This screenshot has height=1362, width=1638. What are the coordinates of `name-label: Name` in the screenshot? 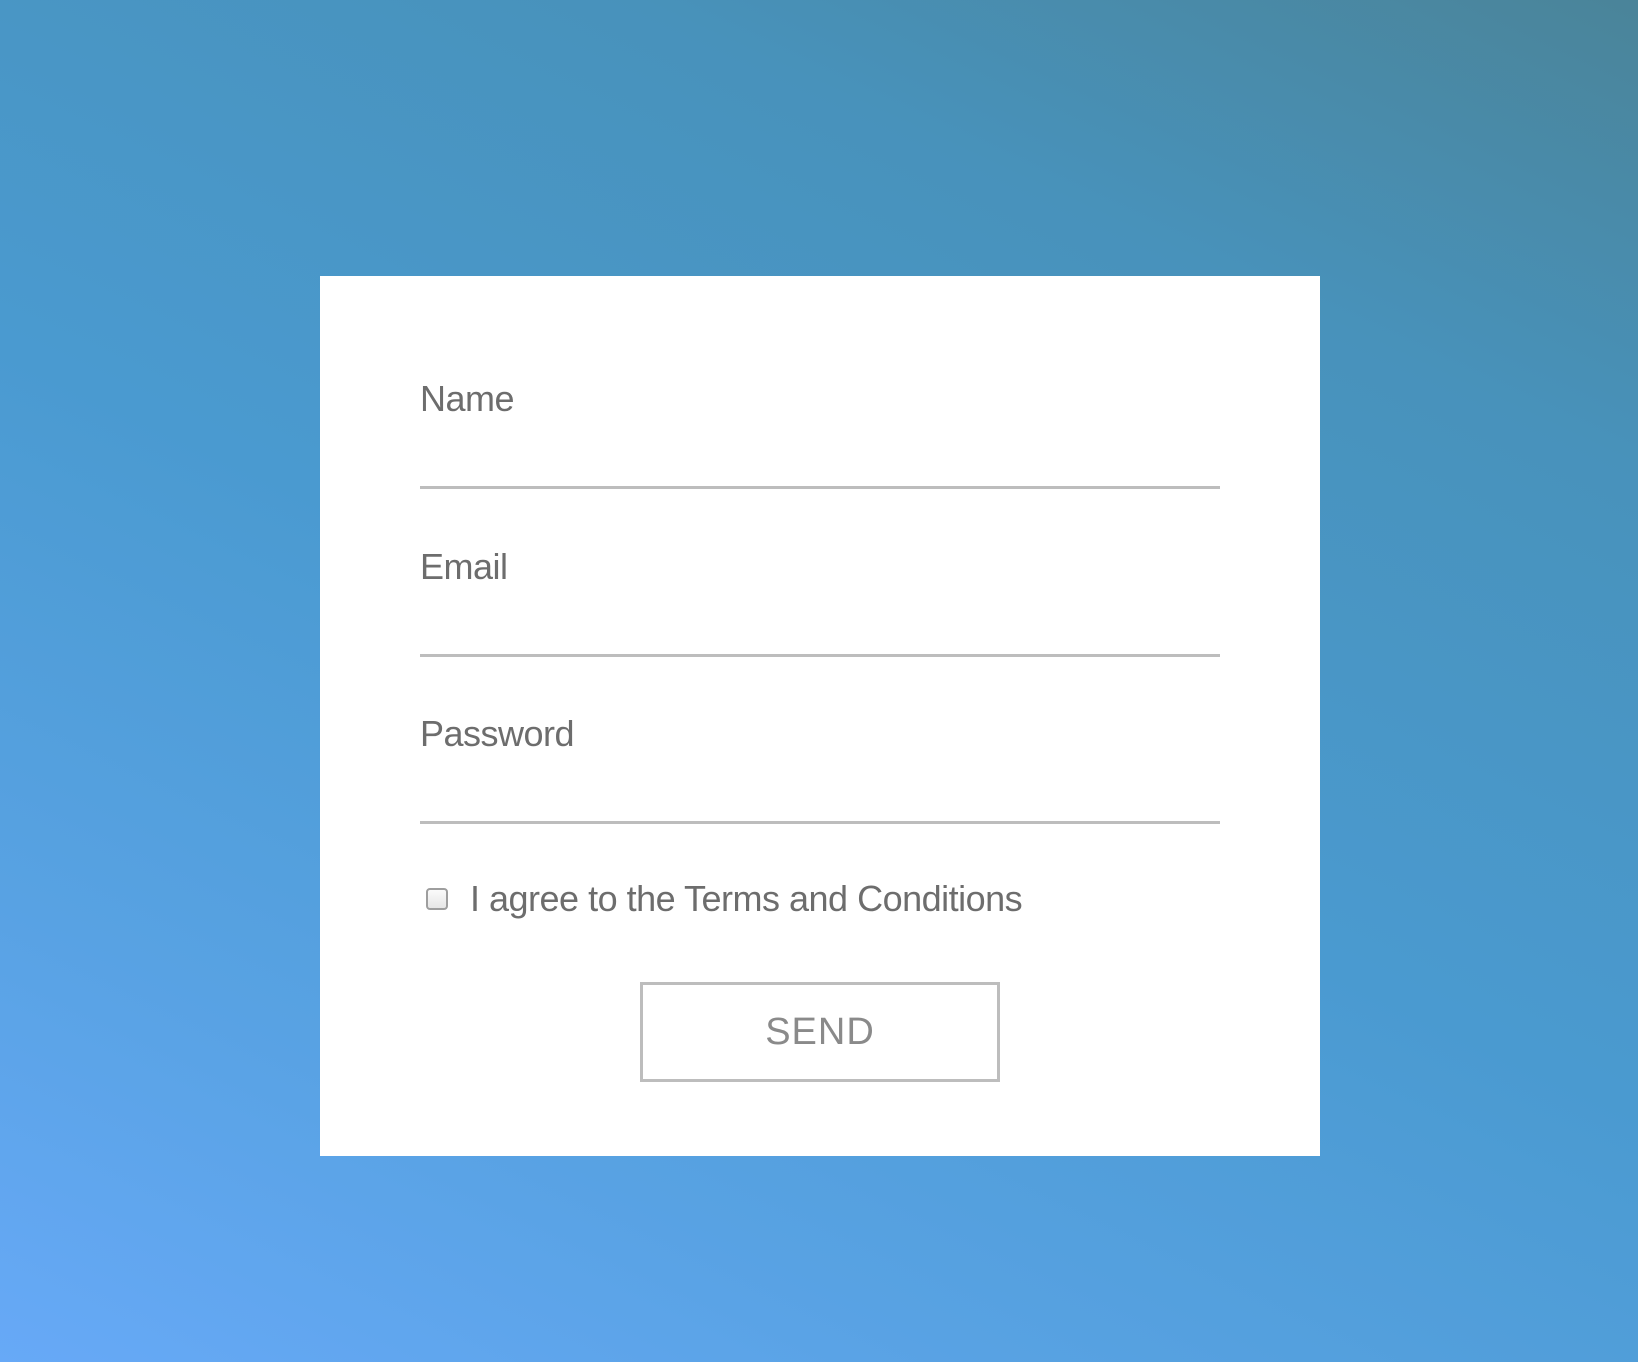 It's located at (467, 398).